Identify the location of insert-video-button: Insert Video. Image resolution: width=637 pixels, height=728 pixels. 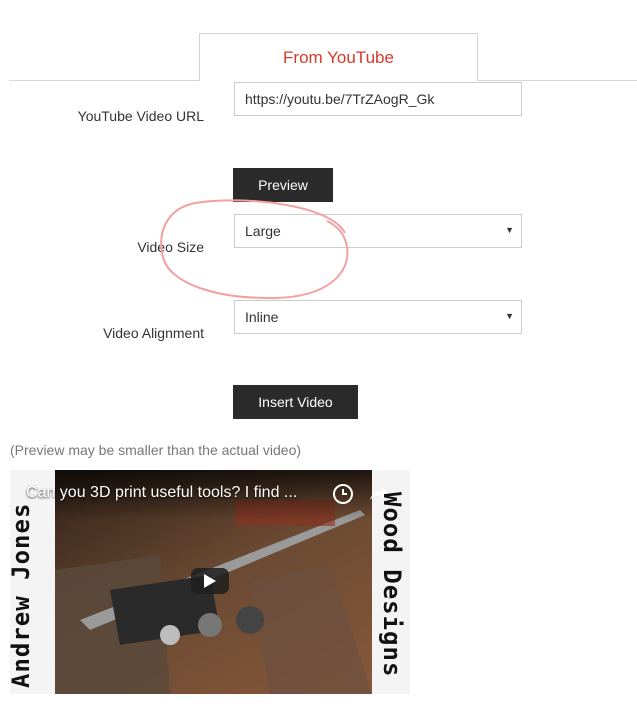
(295, 402).